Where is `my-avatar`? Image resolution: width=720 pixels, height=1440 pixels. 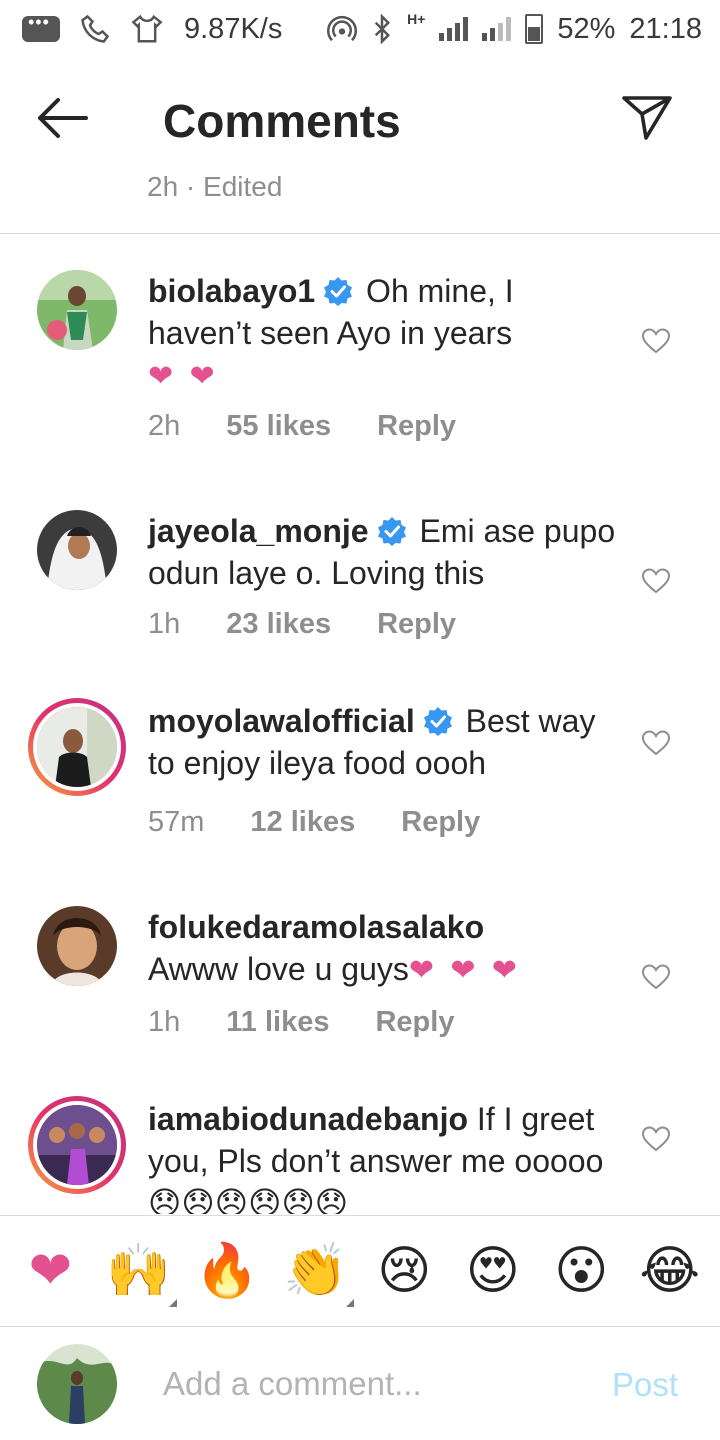
my-avatar is located at coordinates (77, 1384).